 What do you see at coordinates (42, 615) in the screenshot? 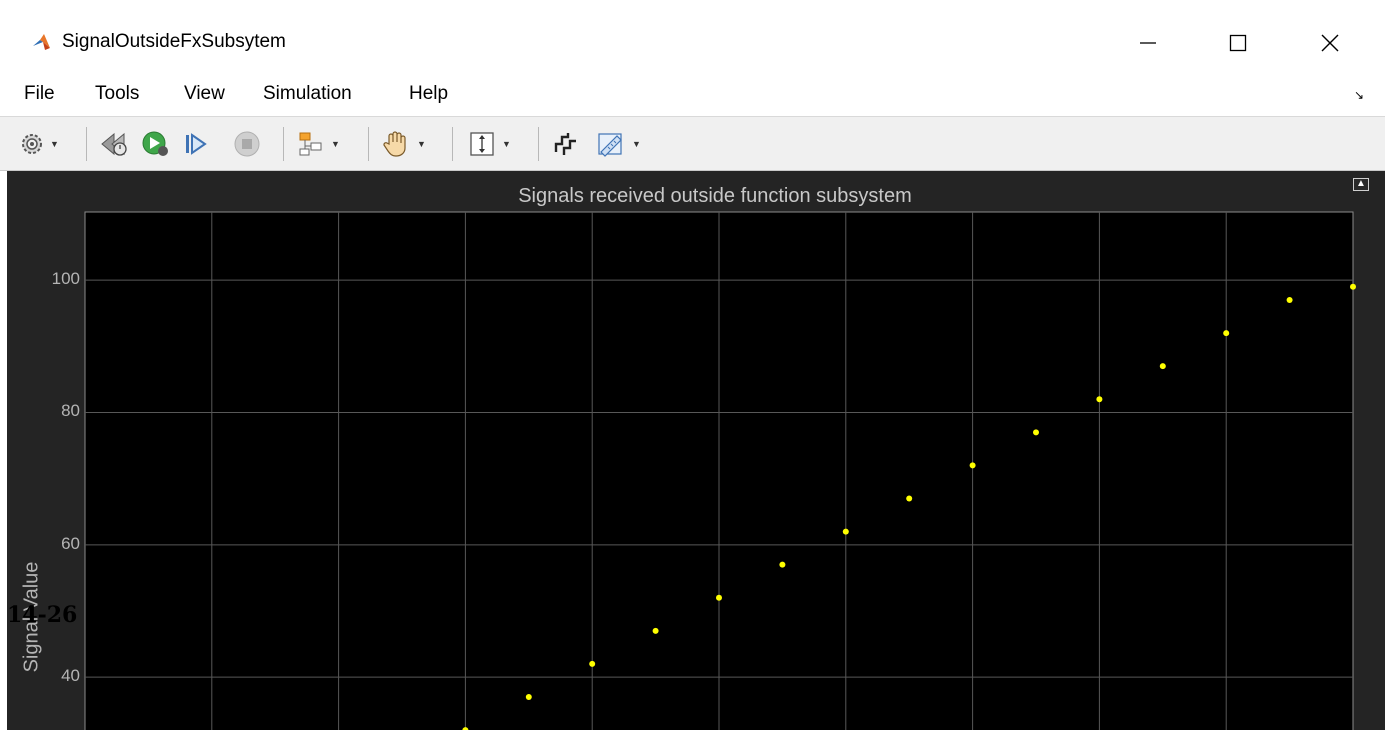
I see `page-number-note: 14-26` at bounding box center [42, 615].